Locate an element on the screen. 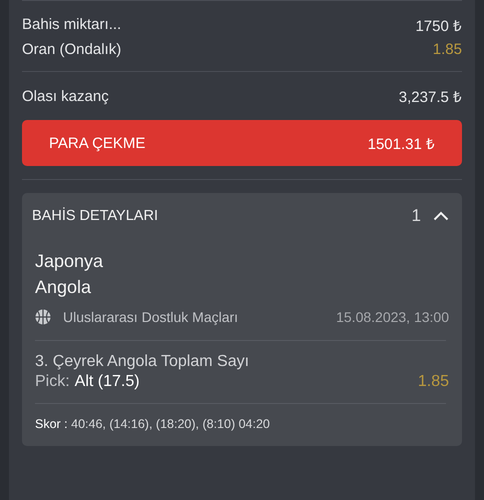  potential-label: Olası kazanç is located at coordinates (65, 96).